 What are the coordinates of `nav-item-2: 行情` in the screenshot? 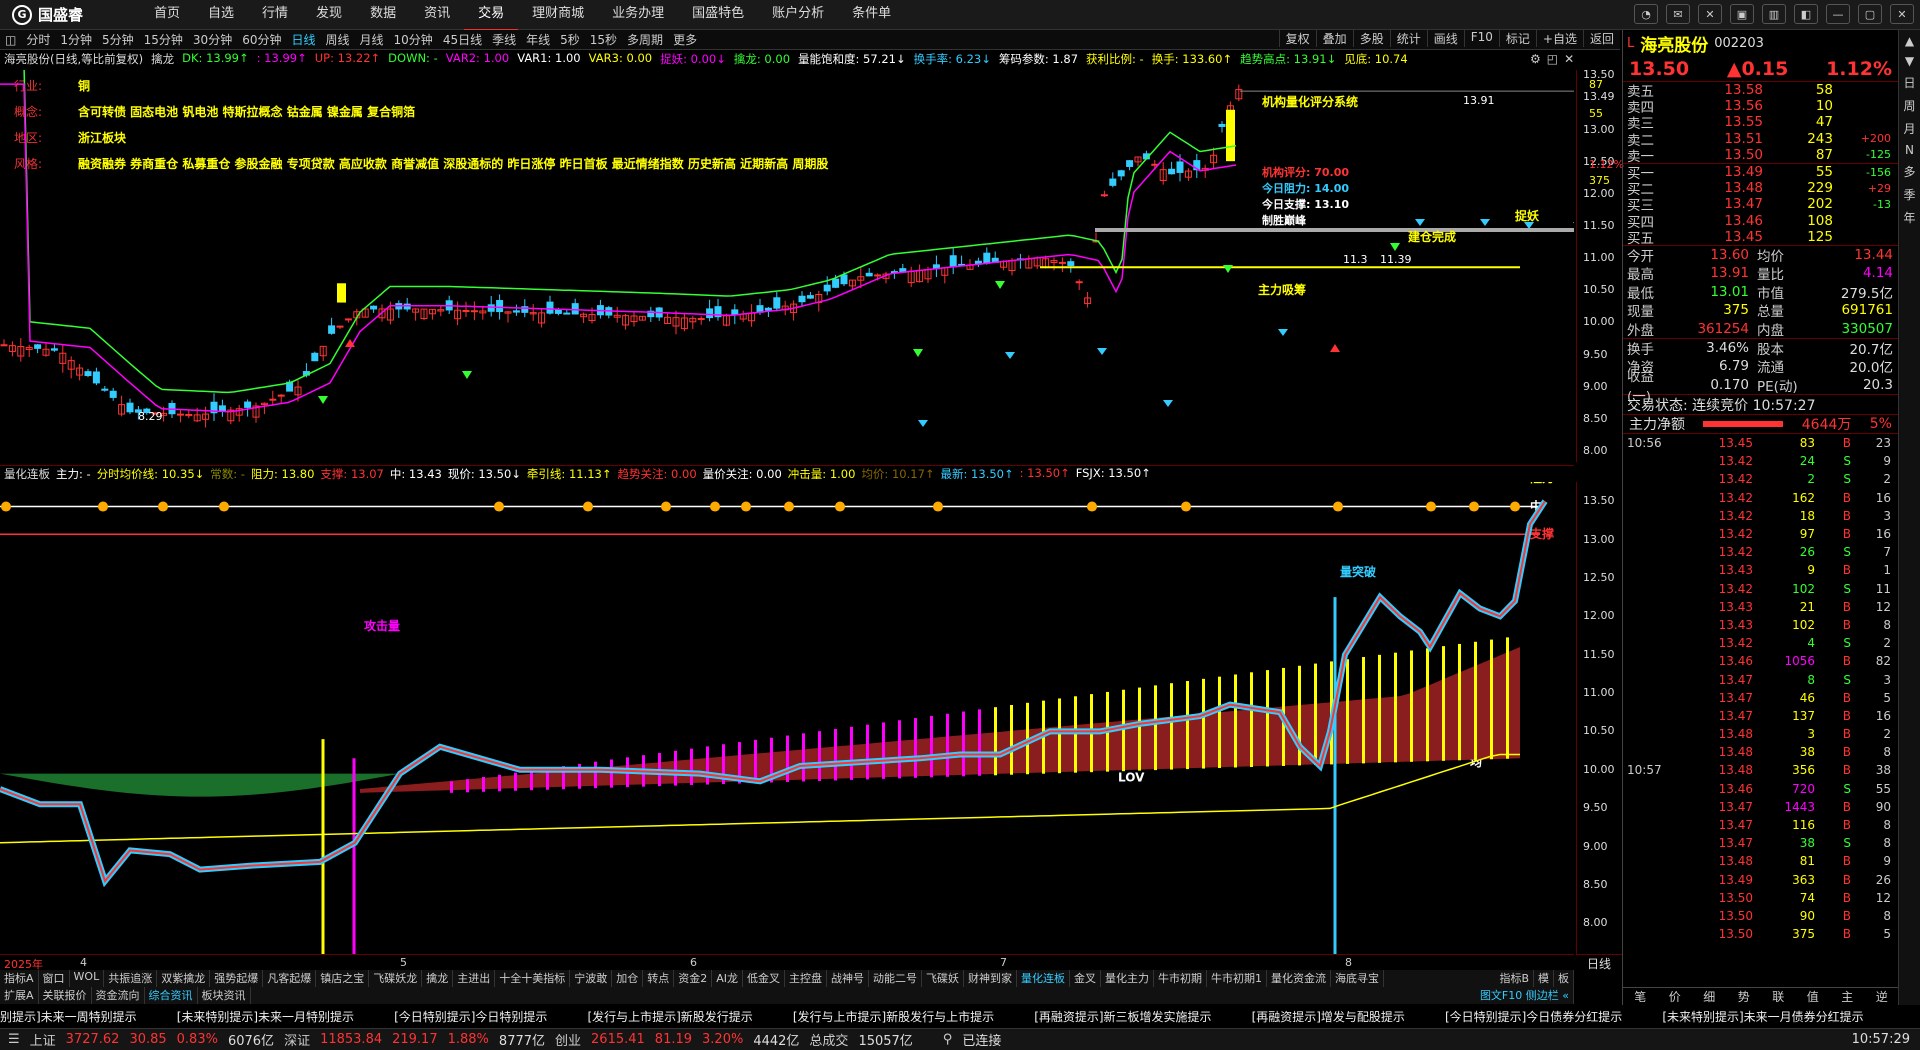 It's located at (275, 15).